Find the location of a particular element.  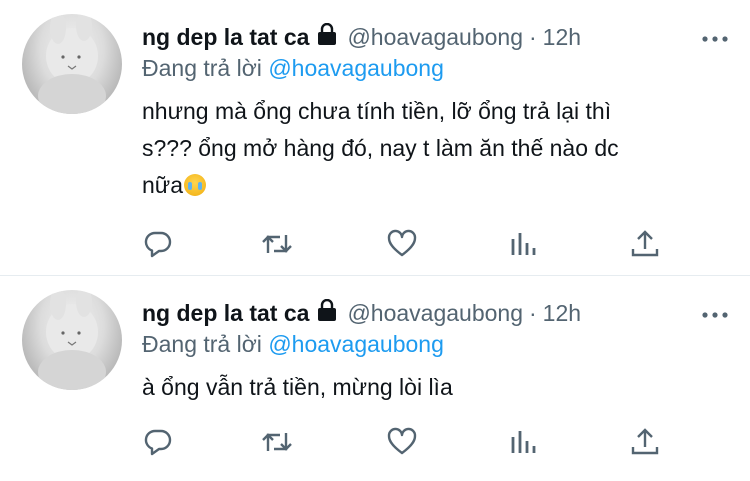

tweet-text-line: nữa is located at coordinates (162, 185).